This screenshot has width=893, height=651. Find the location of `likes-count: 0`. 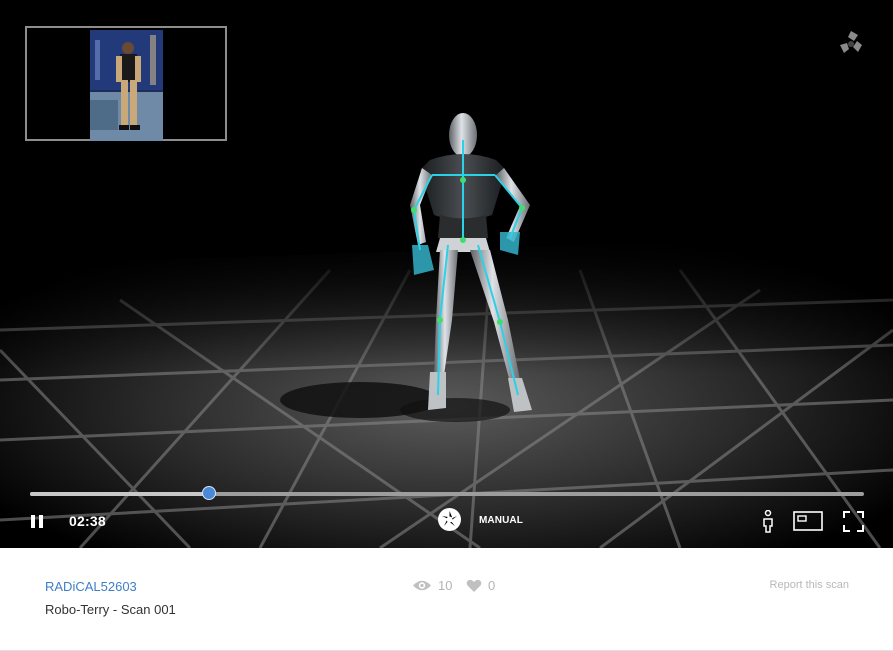

likes-count: 0 is located at coordinates (480, 585).